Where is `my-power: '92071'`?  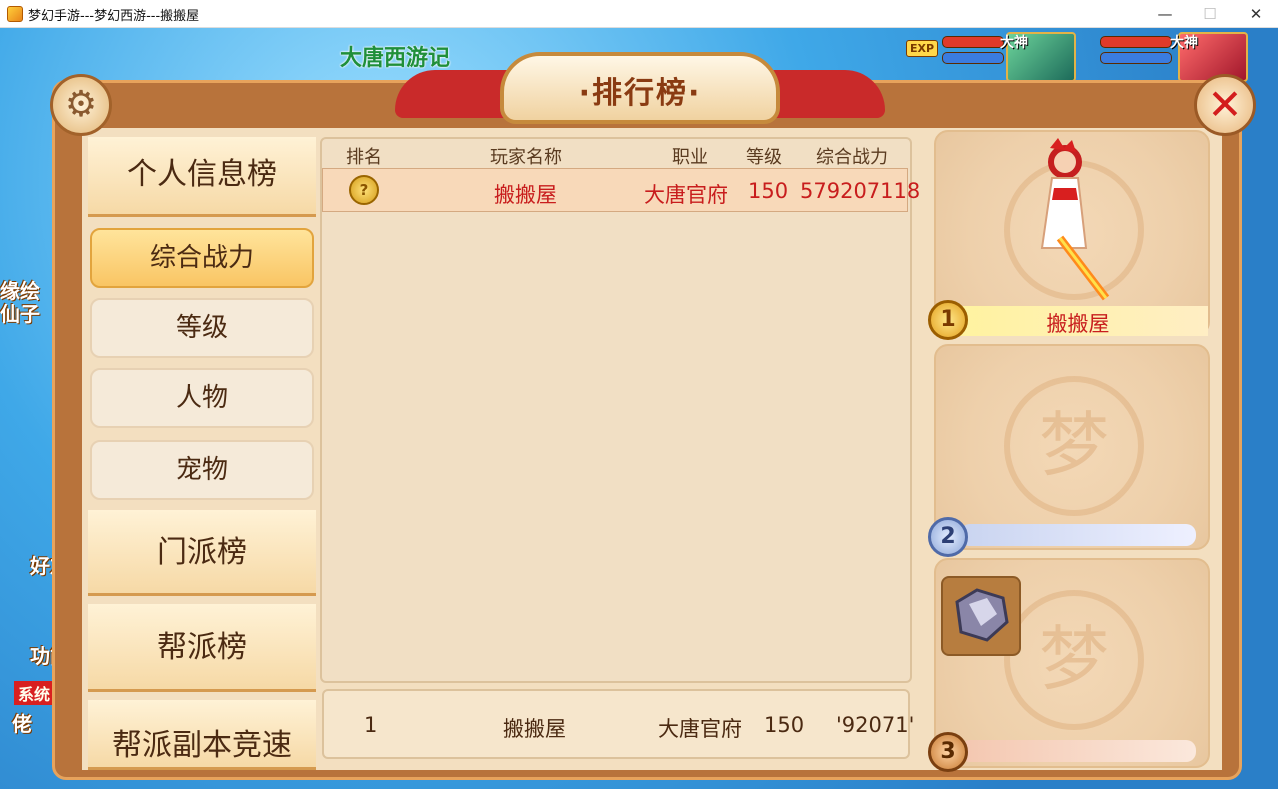
my-power: '92071' is located at coordinates (875, 725).